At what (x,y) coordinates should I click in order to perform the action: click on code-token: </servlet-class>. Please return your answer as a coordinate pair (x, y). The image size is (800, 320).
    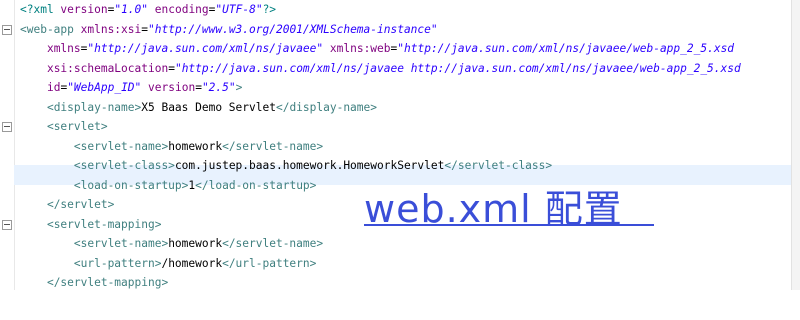
    Looking at the image, I should click on (498, 165).